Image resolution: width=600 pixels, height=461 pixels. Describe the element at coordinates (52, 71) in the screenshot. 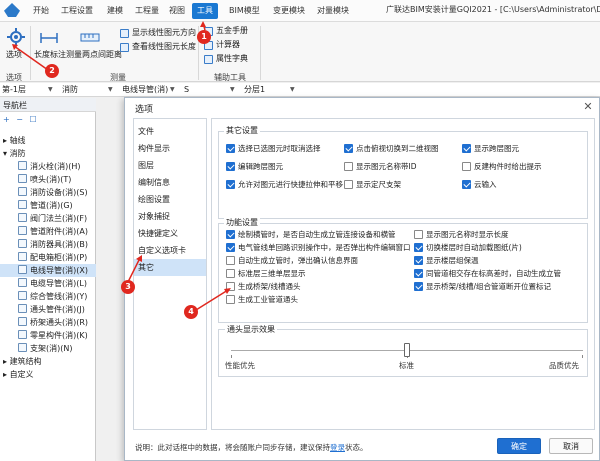

I see `callout-badge-2: 2` at that location.